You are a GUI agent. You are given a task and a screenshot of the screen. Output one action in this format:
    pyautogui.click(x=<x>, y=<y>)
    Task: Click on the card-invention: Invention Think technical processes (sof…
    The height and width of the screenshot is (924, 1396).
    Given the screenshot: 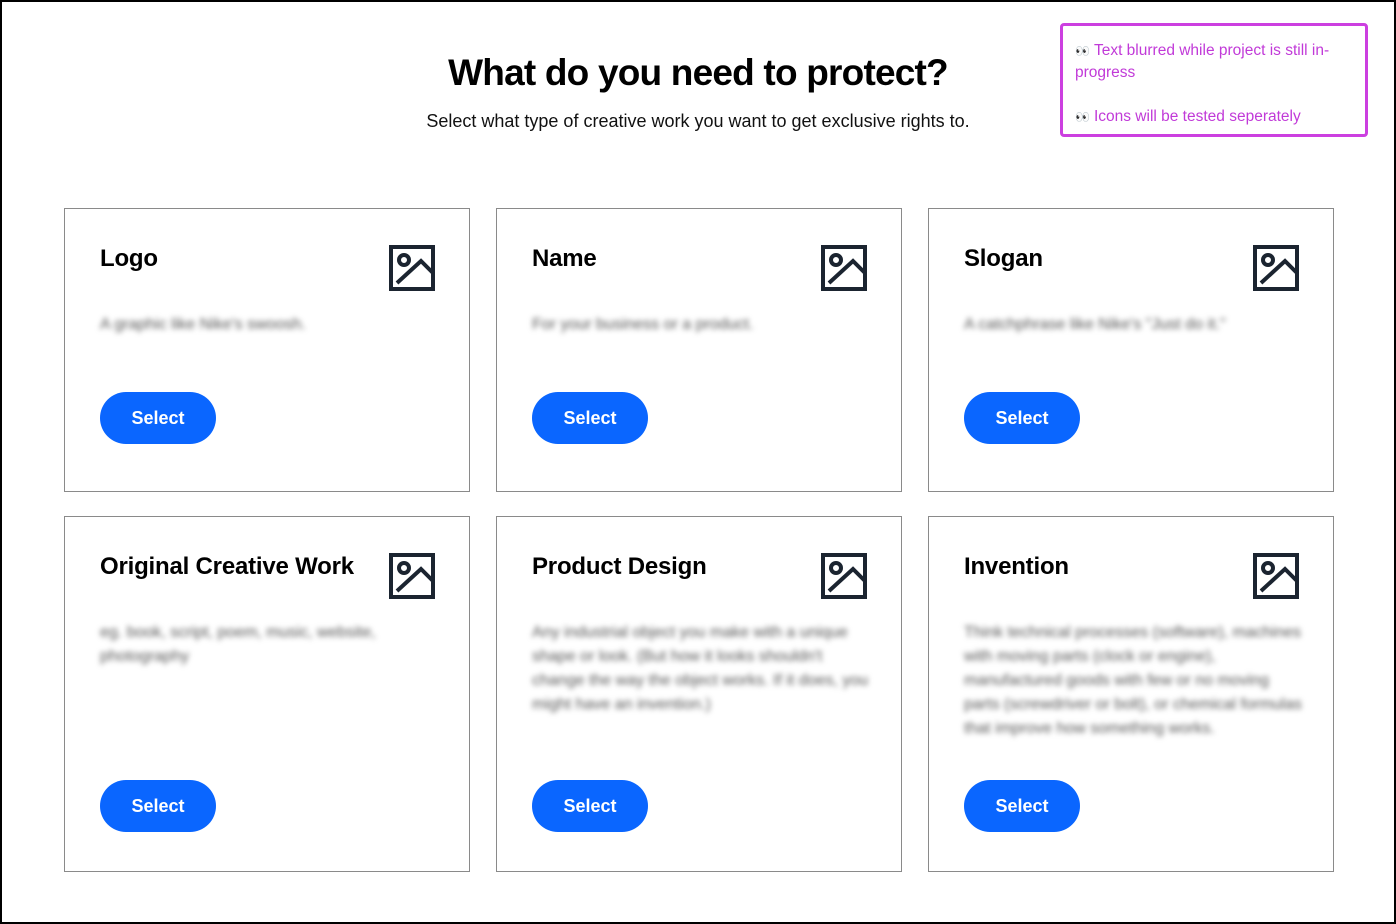 What is the action you would take?
    pyautogui.click(x=1131, y=694)
    